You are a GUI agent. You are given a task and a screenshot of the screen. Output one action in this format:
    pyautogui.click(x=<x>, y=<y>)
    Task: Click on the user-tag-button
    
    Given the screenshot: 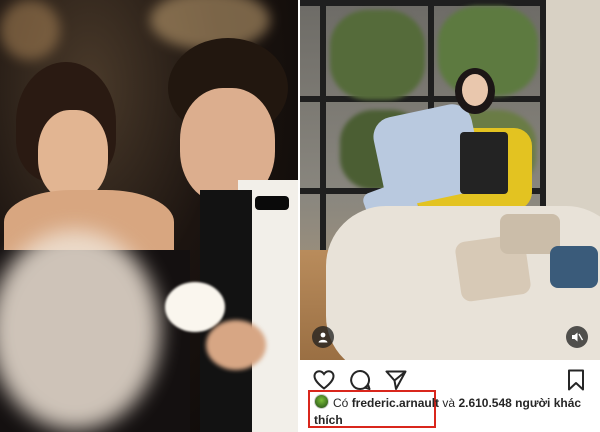 What is the action you would take?
    pyautogui.click(x=323, y=337)
    